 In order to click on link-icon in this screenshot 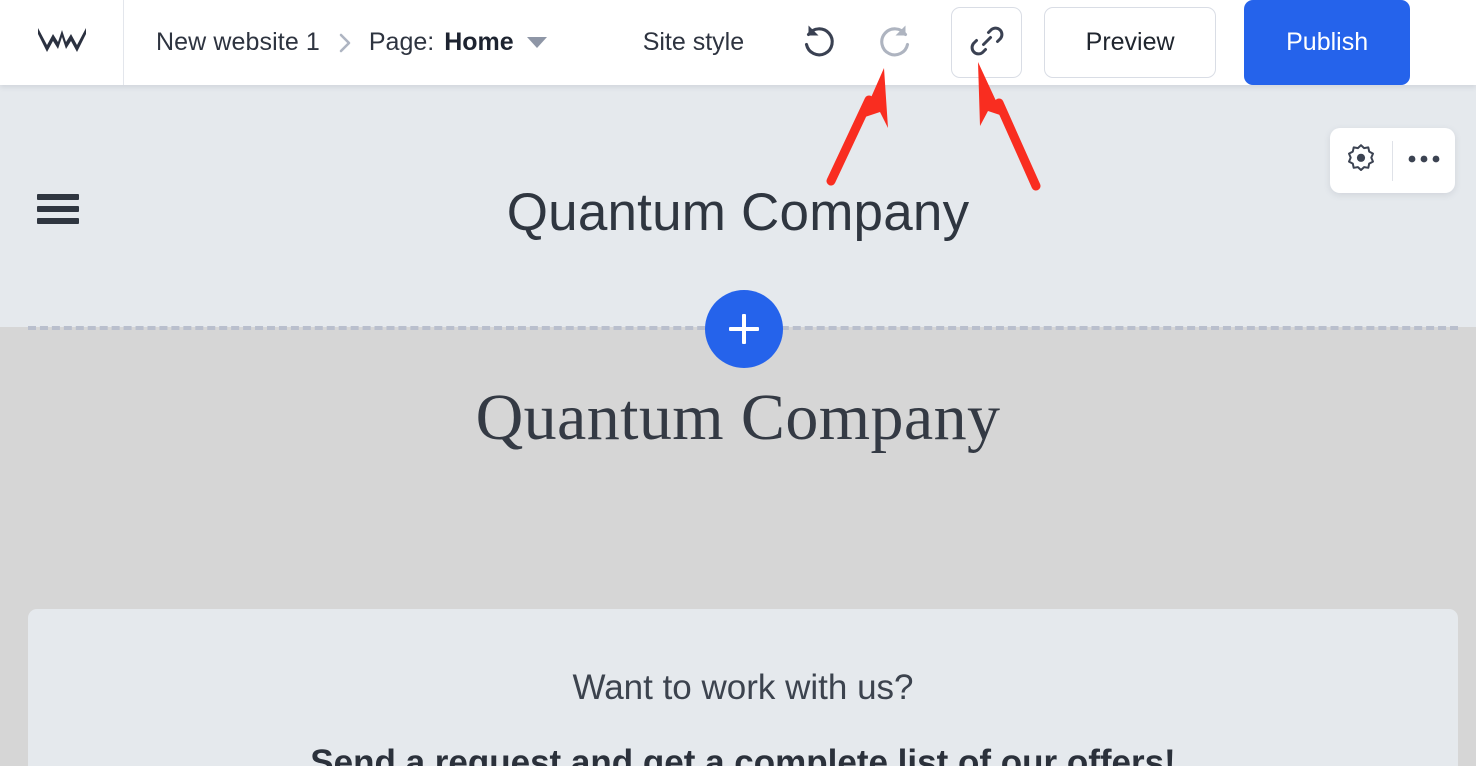, I will do `click(987, 42)`.